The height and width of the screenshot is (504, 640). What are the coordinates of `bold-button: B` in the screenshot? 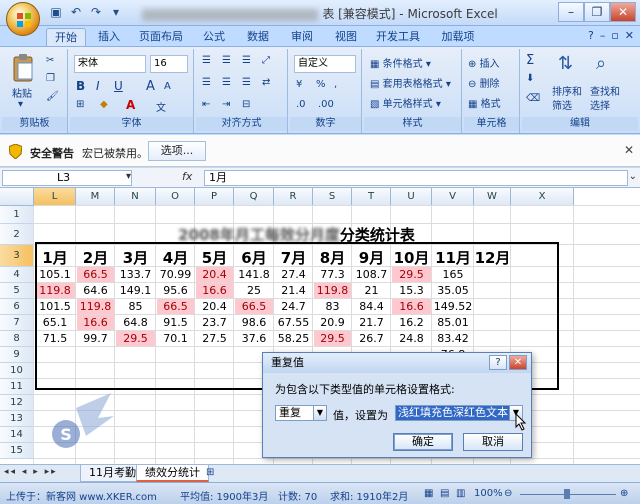 It's located at (80, 86).